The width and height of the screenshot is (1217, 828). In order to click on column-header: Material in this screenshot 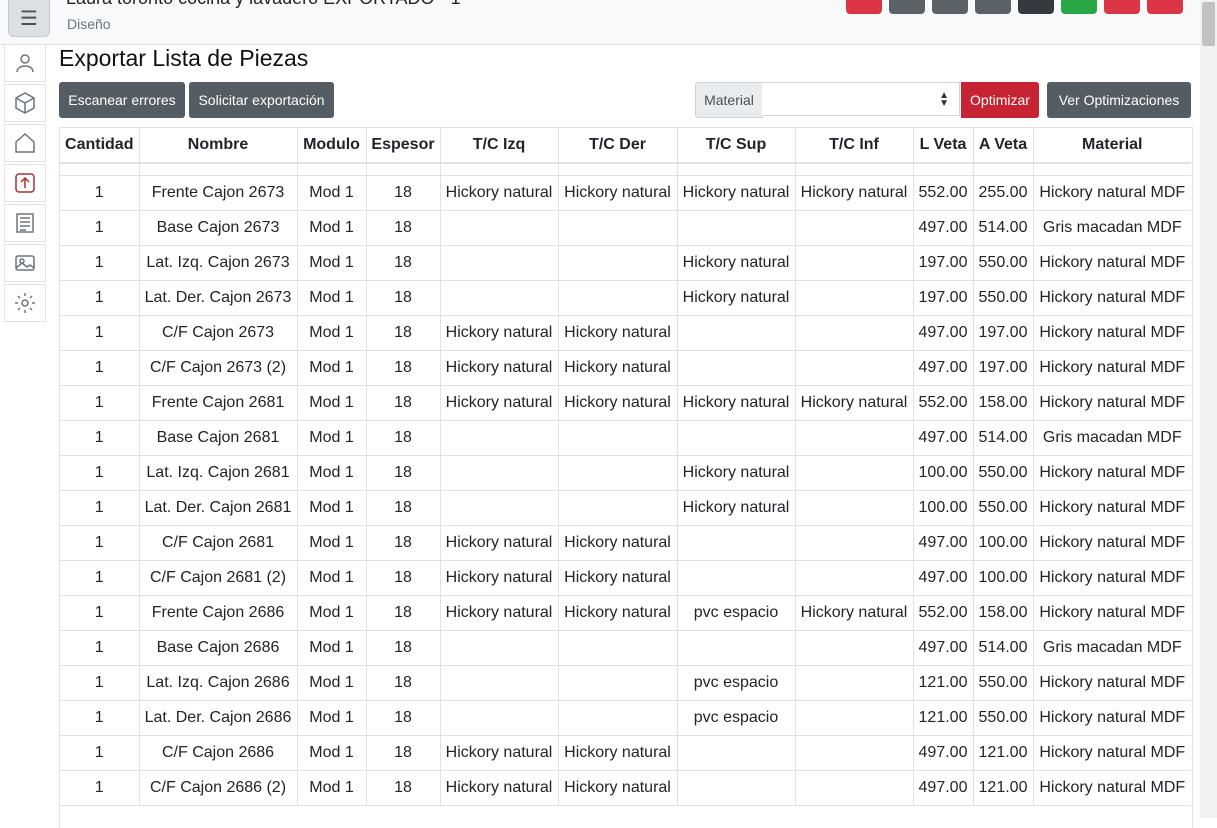, I will do `click(1112, 146)`.